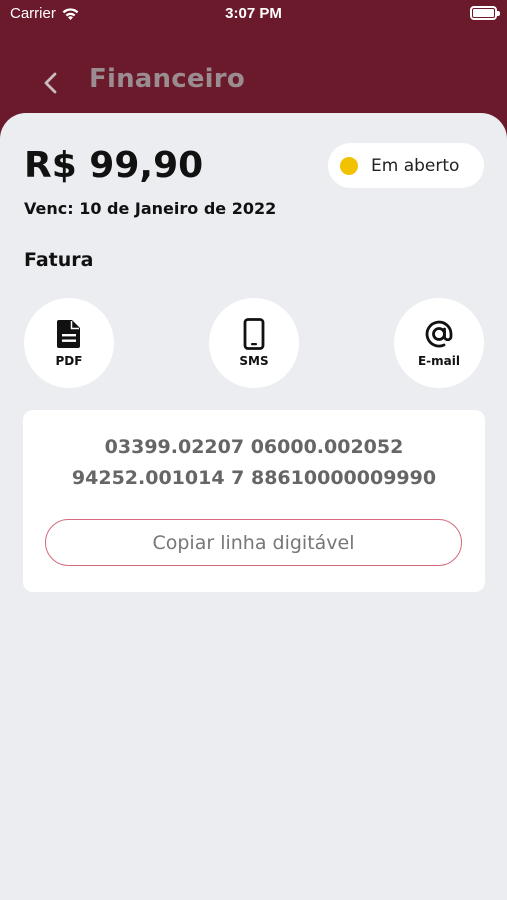  Describe the element at coordinates (253, 542) in the screenshot. I see `copy-line-button: Copiar linha digitável` at that location.